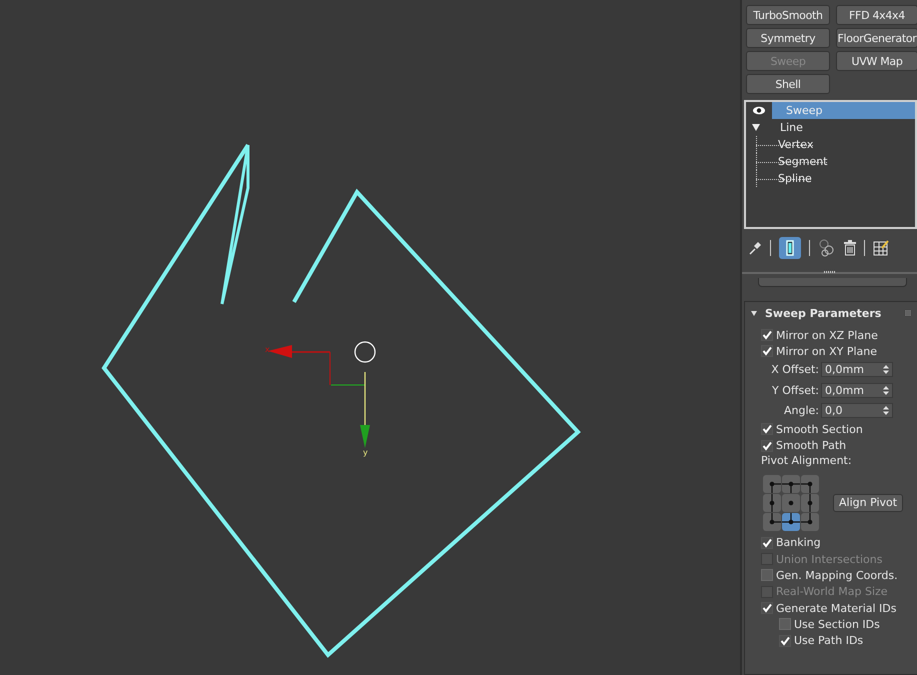 The image size is (917, 675). Describe the element at coordinates (829, 559) in the screenshot. I see `checkbox-label: Union Intersections` at that location.